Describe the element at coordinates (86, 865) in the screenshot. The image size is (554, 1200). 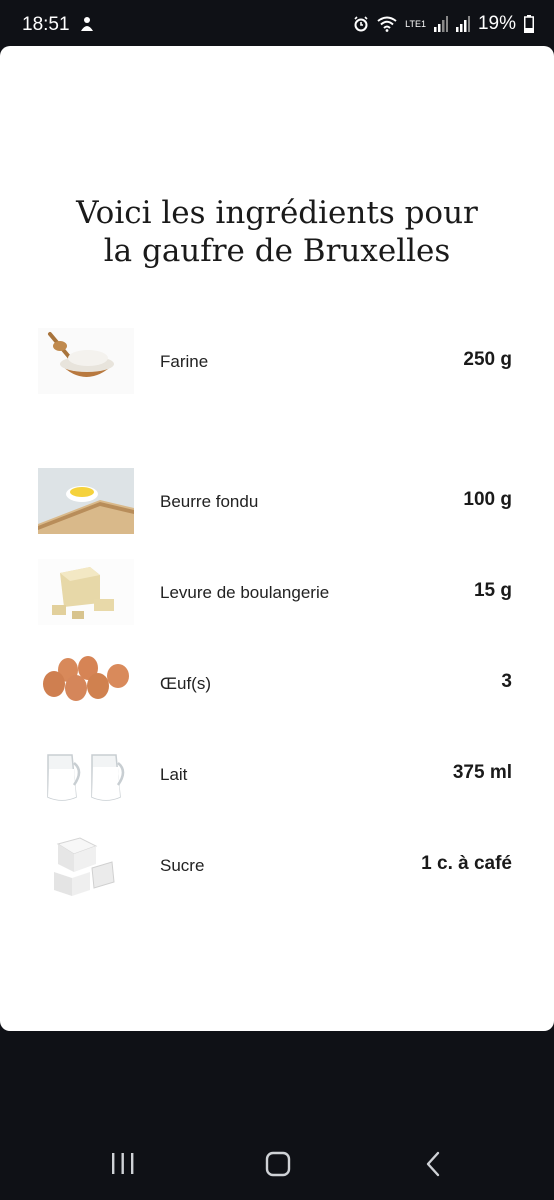
I see `sugar-cubes-image` at that location.